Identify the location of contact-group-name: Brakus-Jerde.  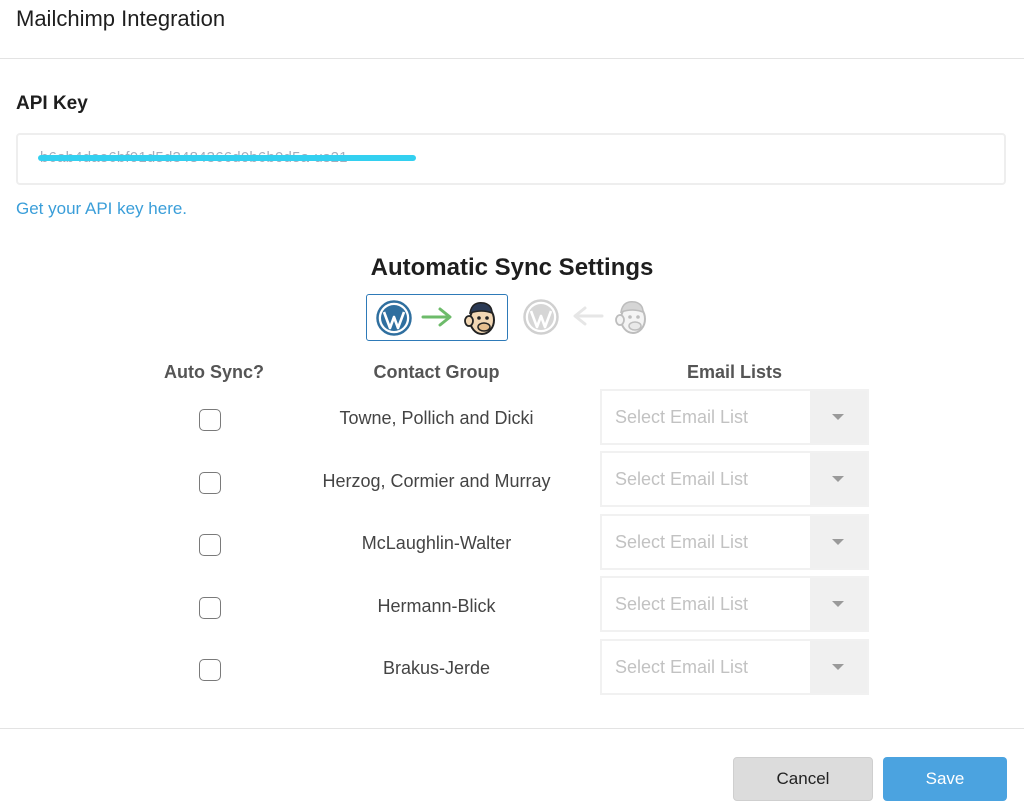
(436, 668).